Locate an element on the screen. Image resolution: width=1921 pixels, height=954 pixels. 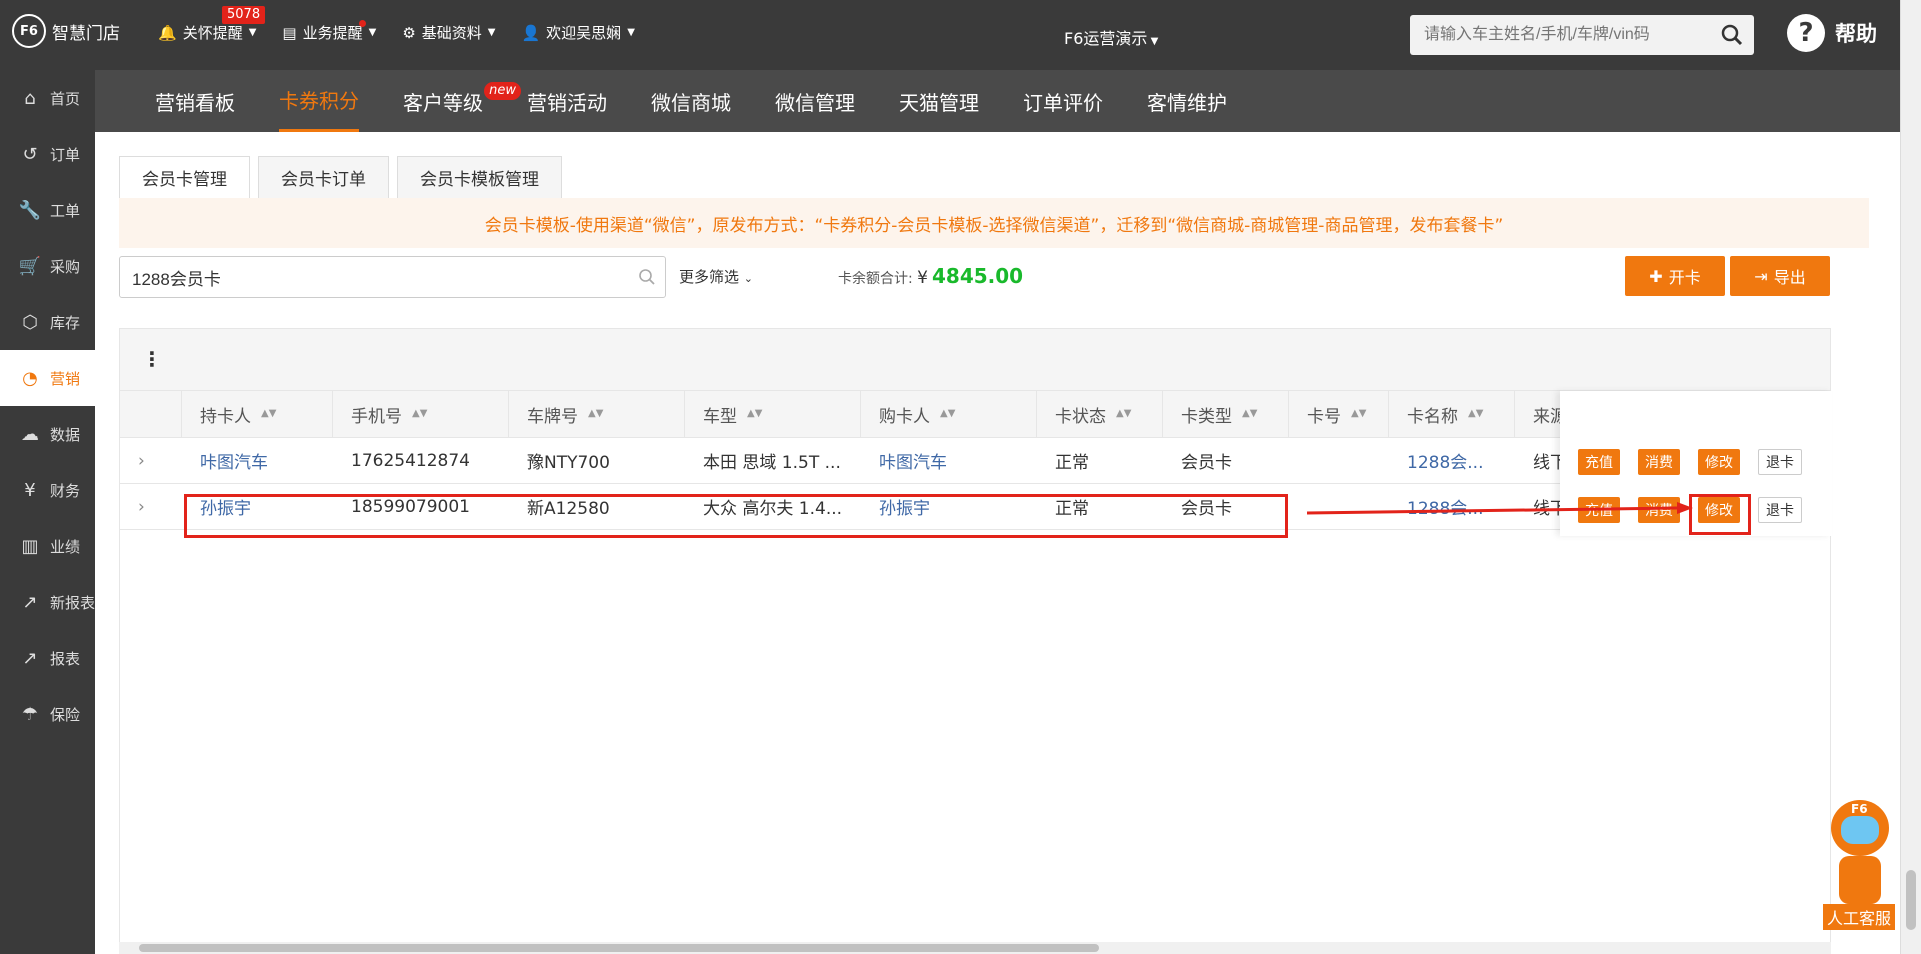
open-card-label: 开卡 is located at coordinates (1684, 277).